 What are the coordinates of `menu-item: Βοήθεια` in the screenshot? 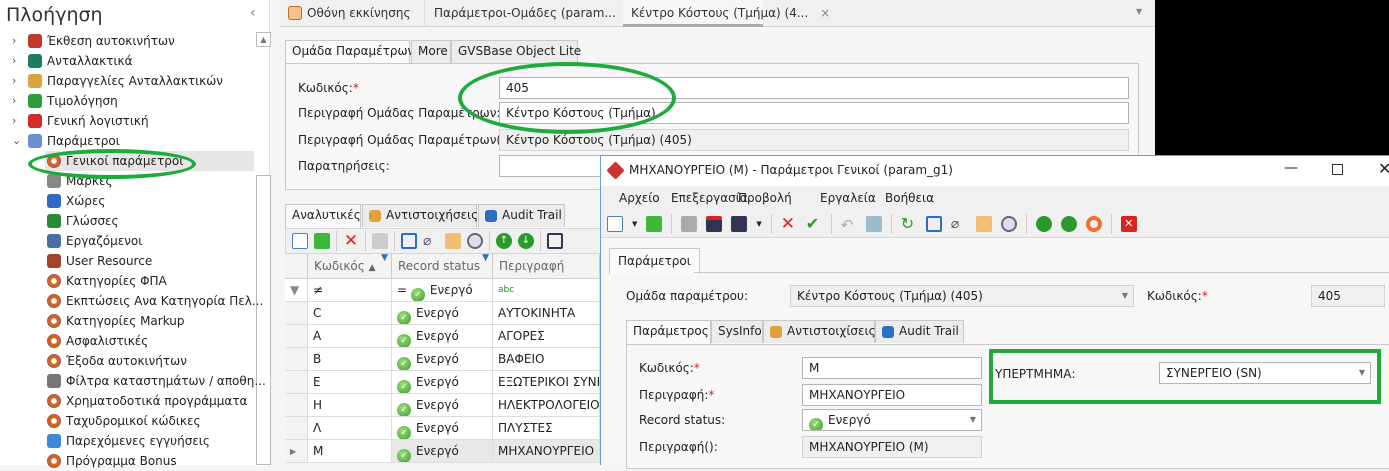 It's located at (909, 198).